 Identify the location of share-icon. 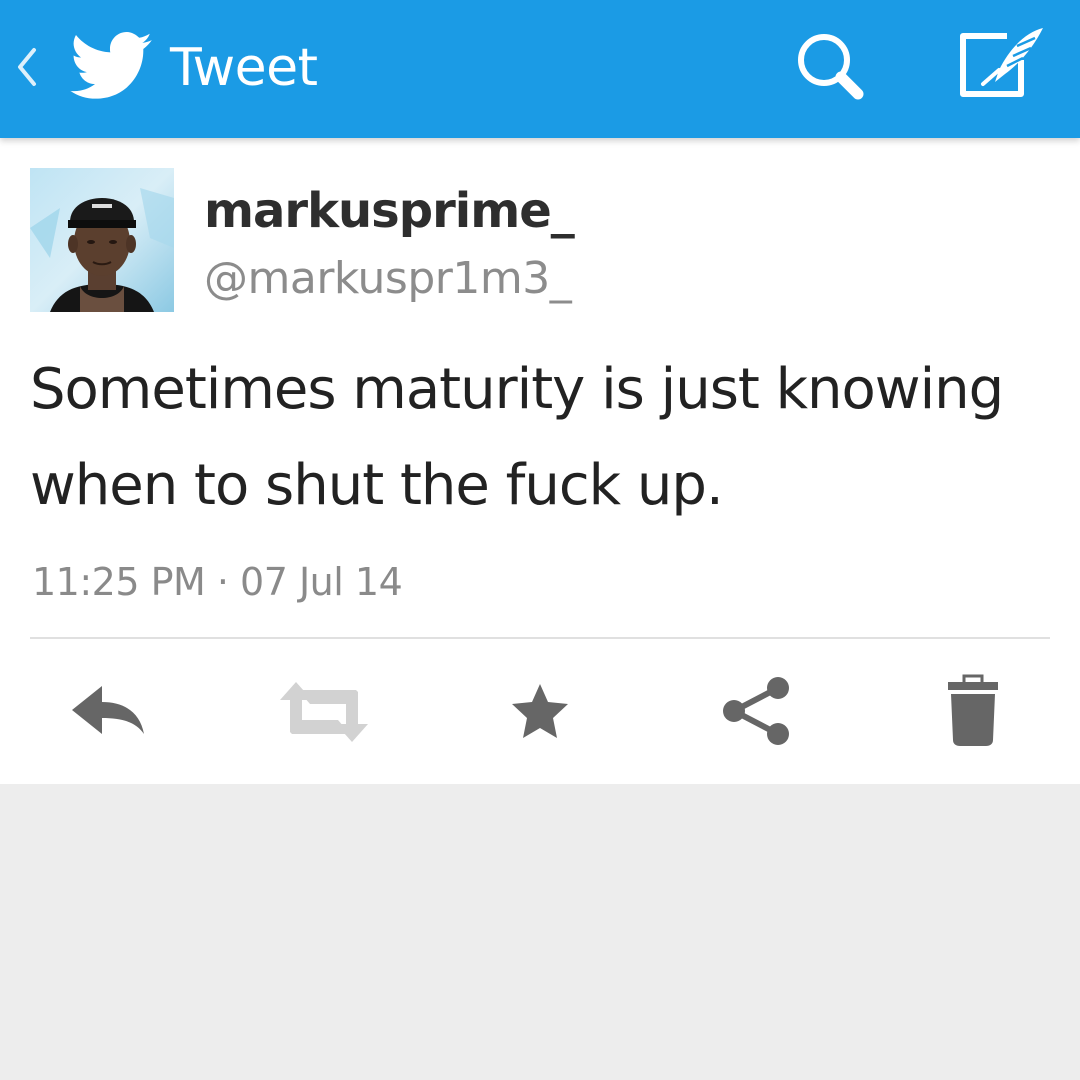
(756, 711).